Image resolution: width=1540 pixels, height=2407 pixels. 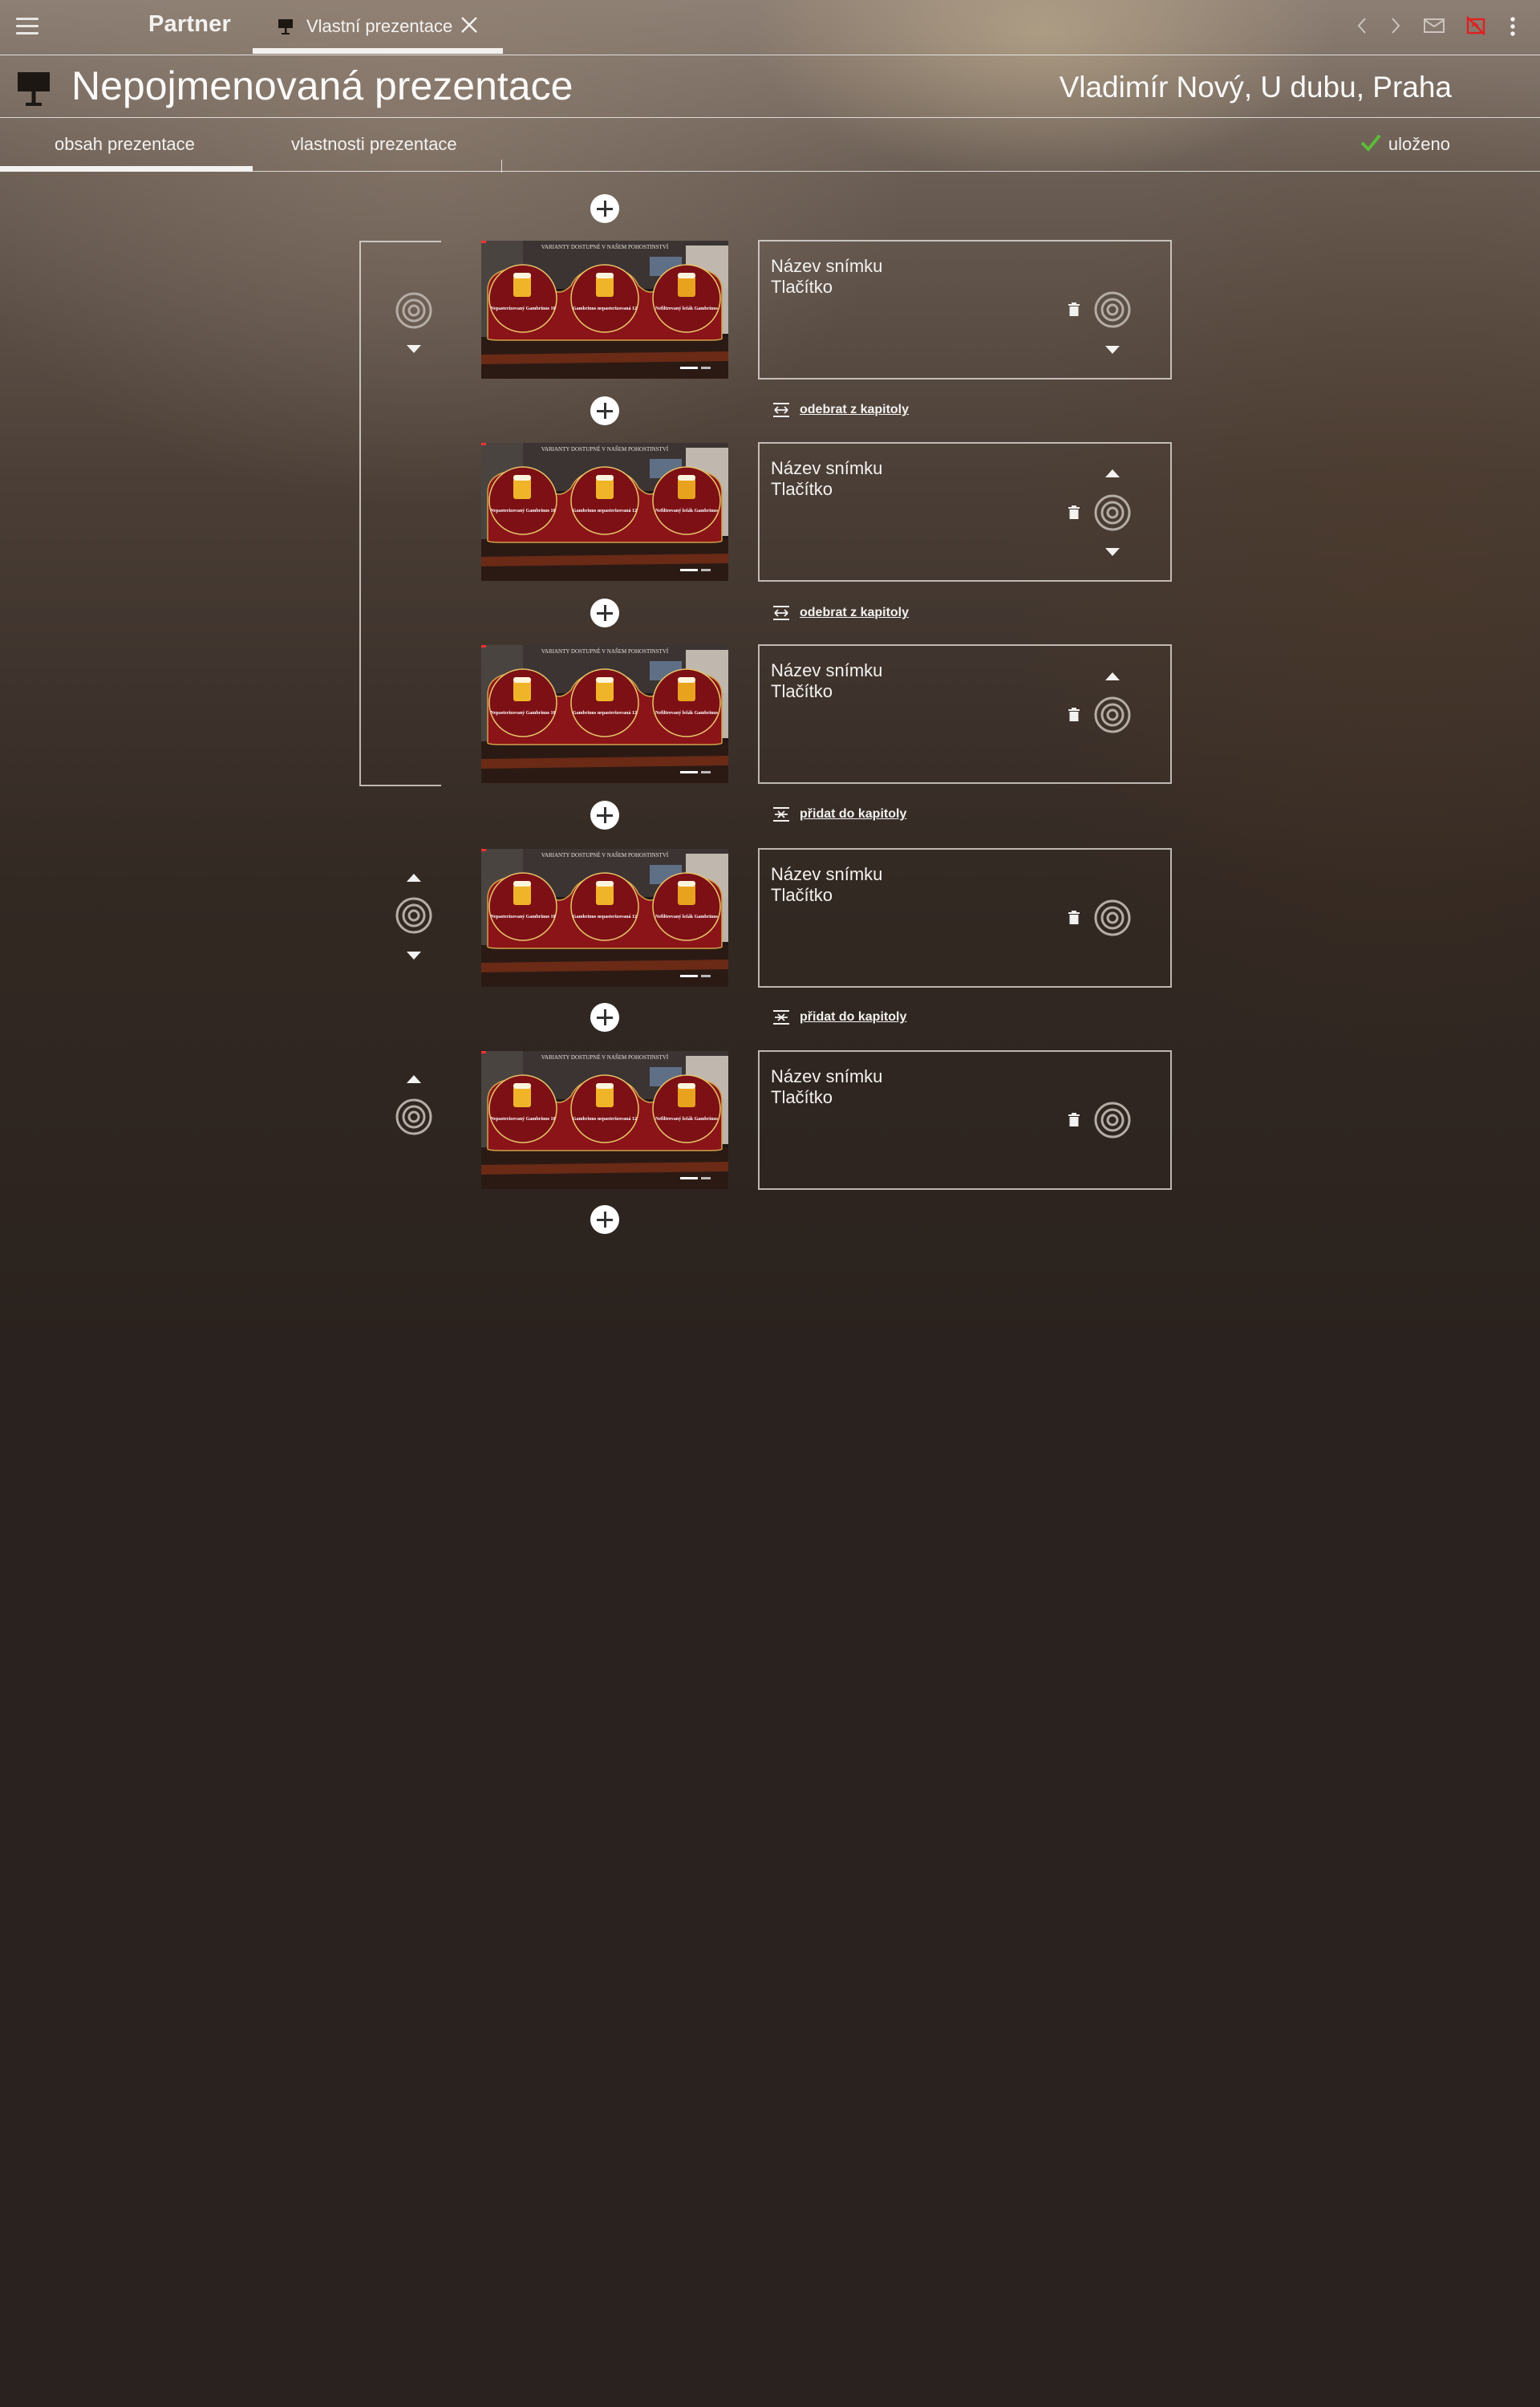 I want to click on tab-label: obsah prezentace, so click(x=125, y=144).